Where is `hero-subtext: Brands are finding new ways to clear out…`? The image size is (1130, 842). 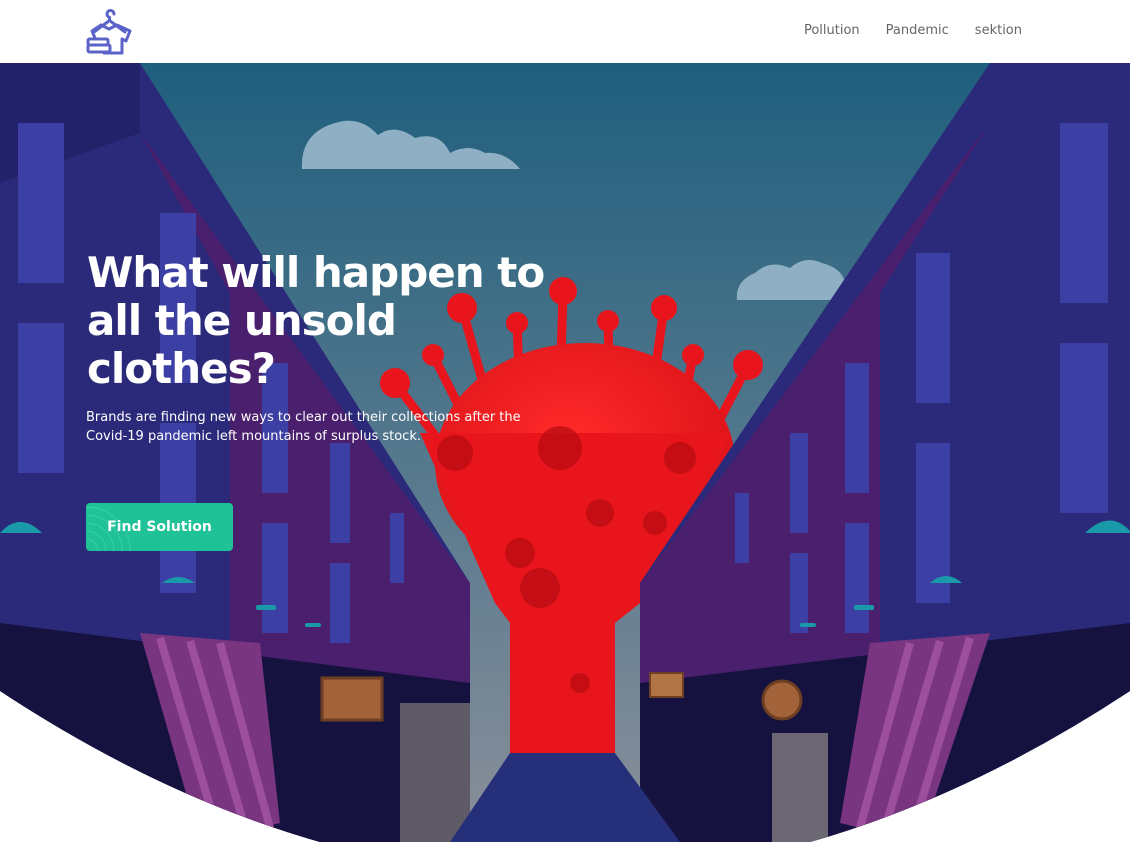
hero-subtext: Brands are finding new ways to clear out… is located at coordinates (303, 427).